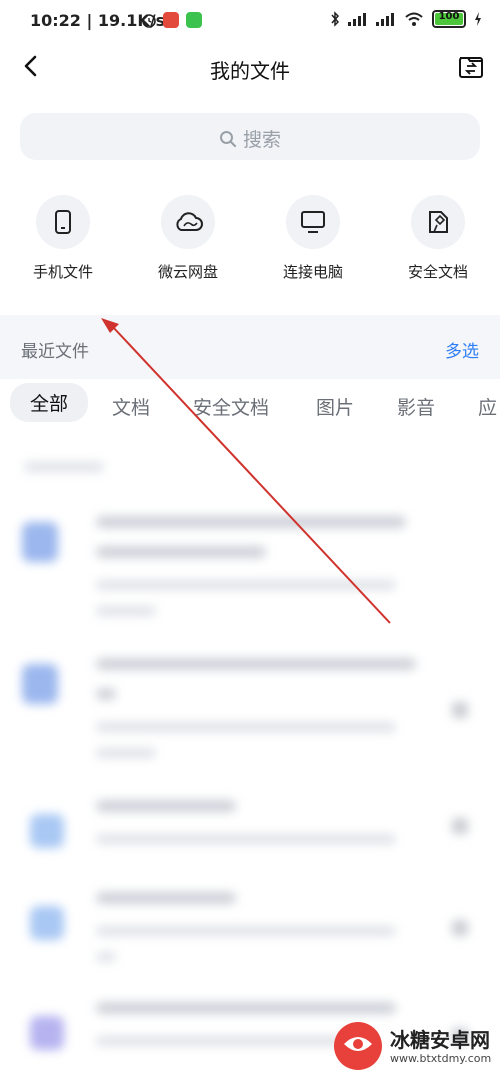  Describe the element at coordinates (357, 19) in the screenshot. I see `signal-icon` at that location.